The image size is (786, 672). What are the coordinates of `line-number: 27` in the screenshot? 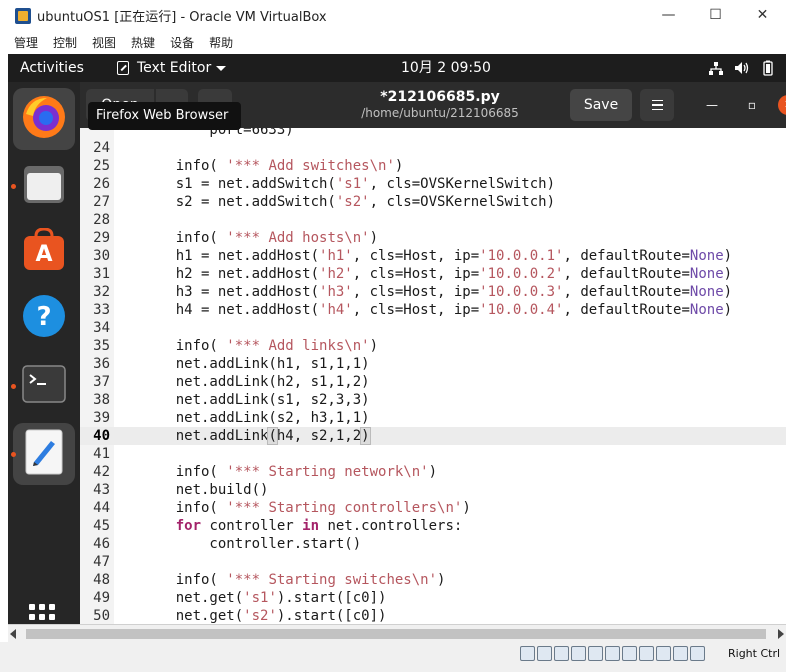 It's located at (101, 202).